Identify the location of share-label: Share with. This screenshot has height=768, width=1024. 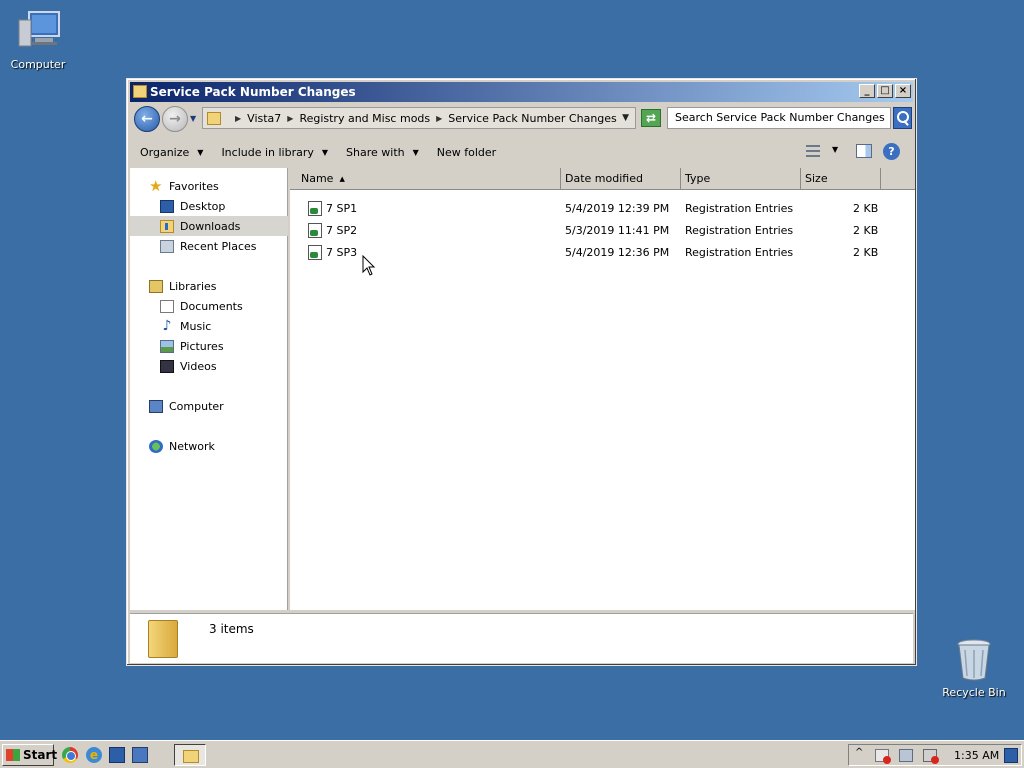
(375, 152).